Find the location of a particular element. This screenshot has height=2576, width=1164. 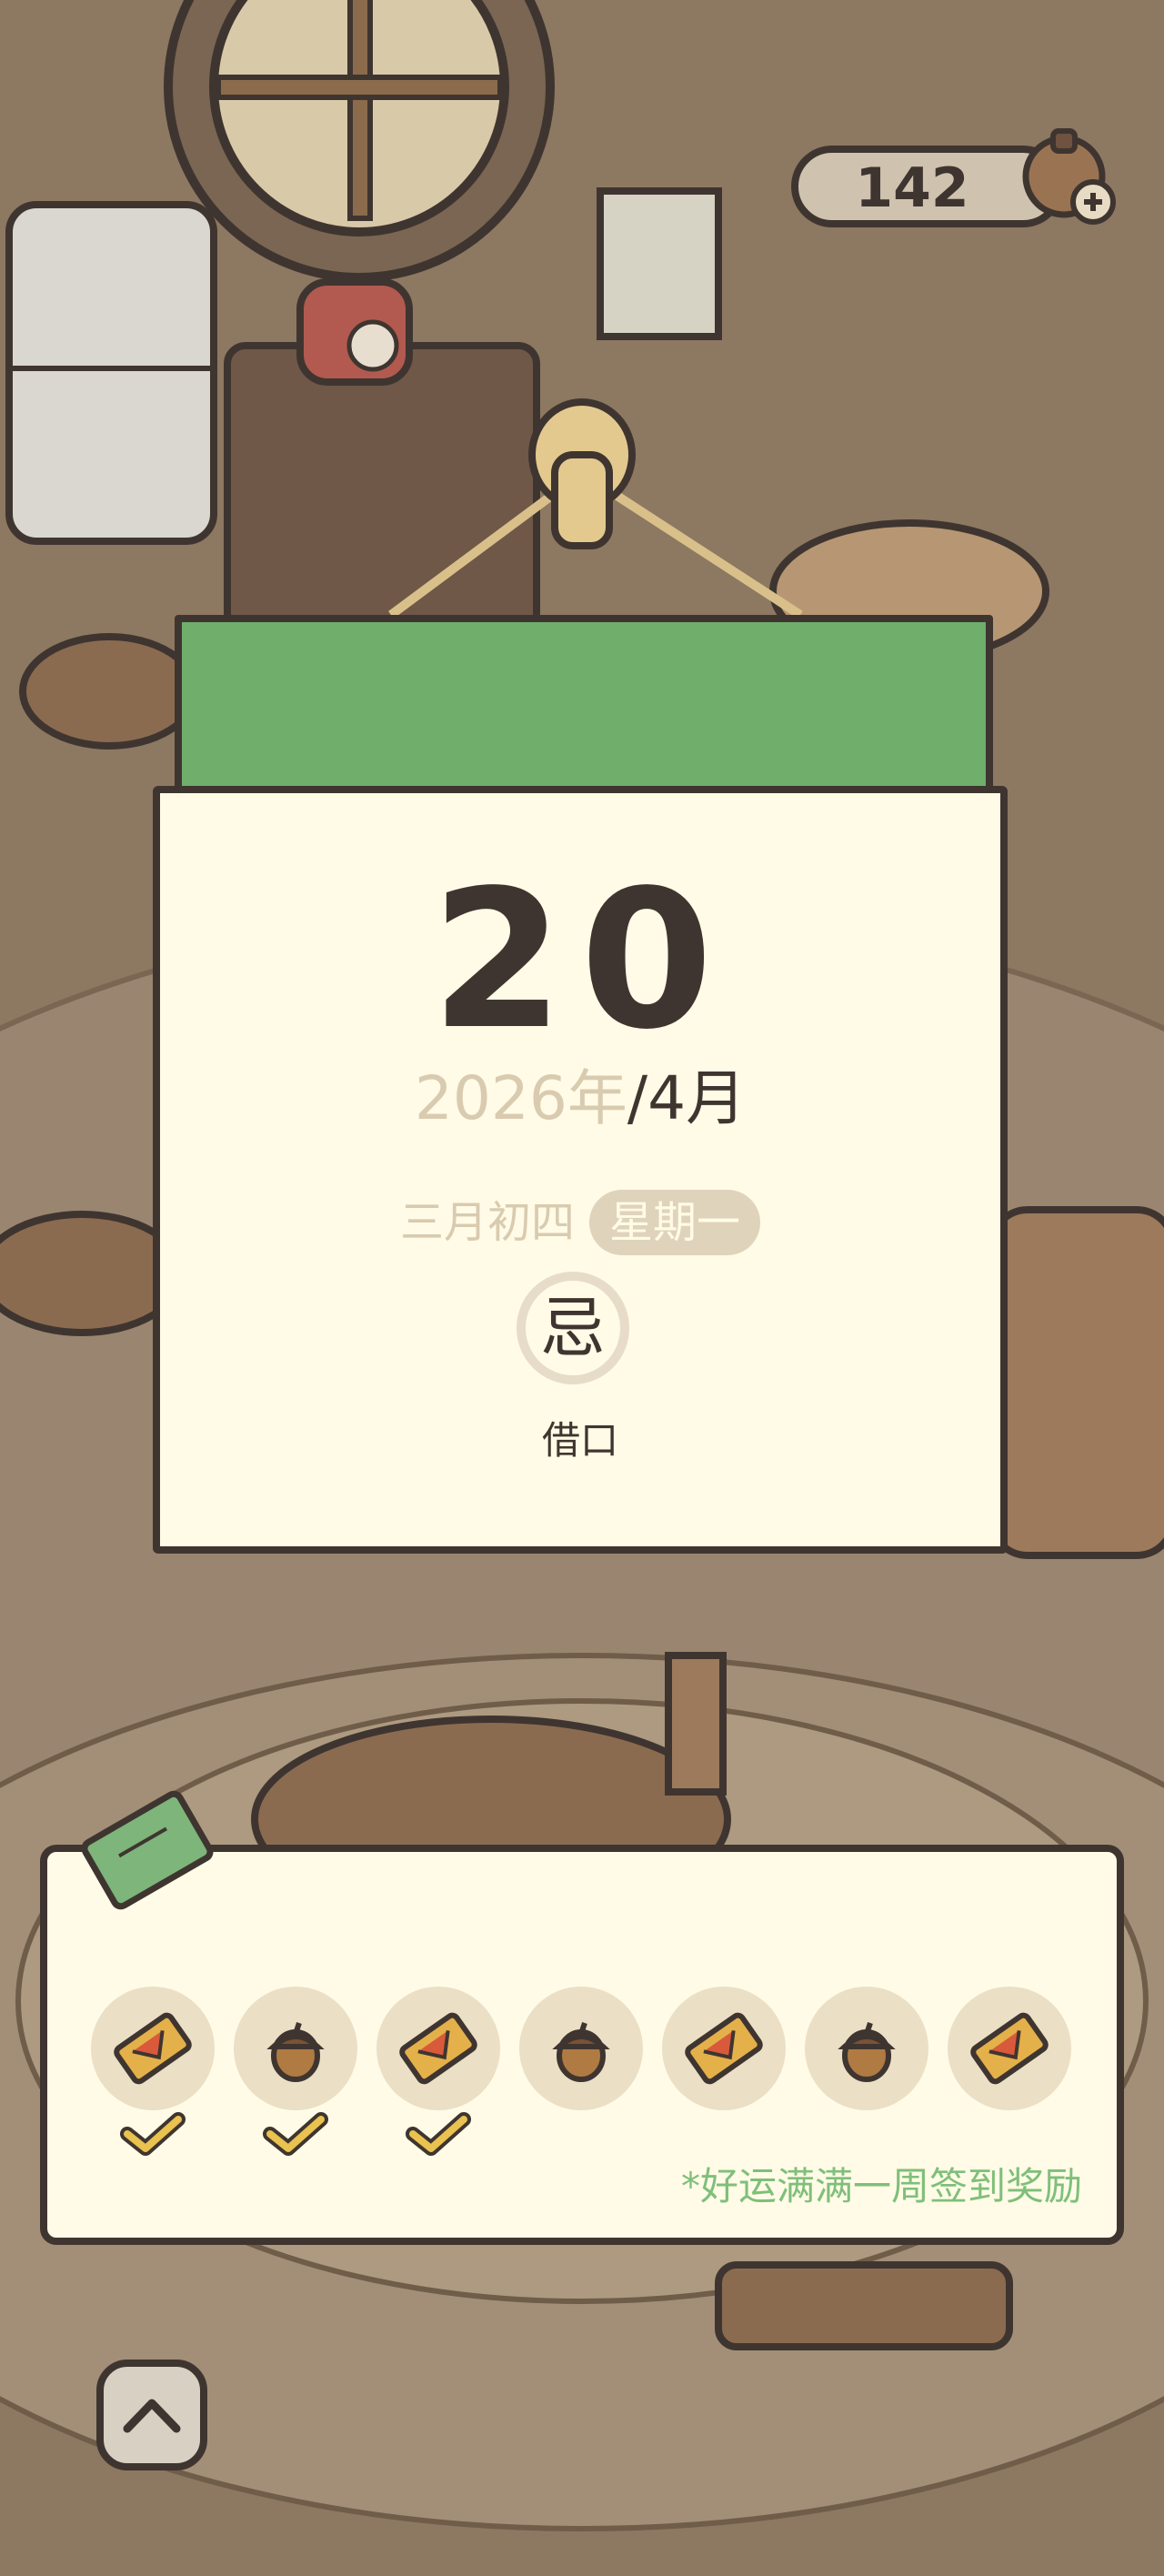

weekday-badge: 星期一 is located at coordinates (675, 1222).